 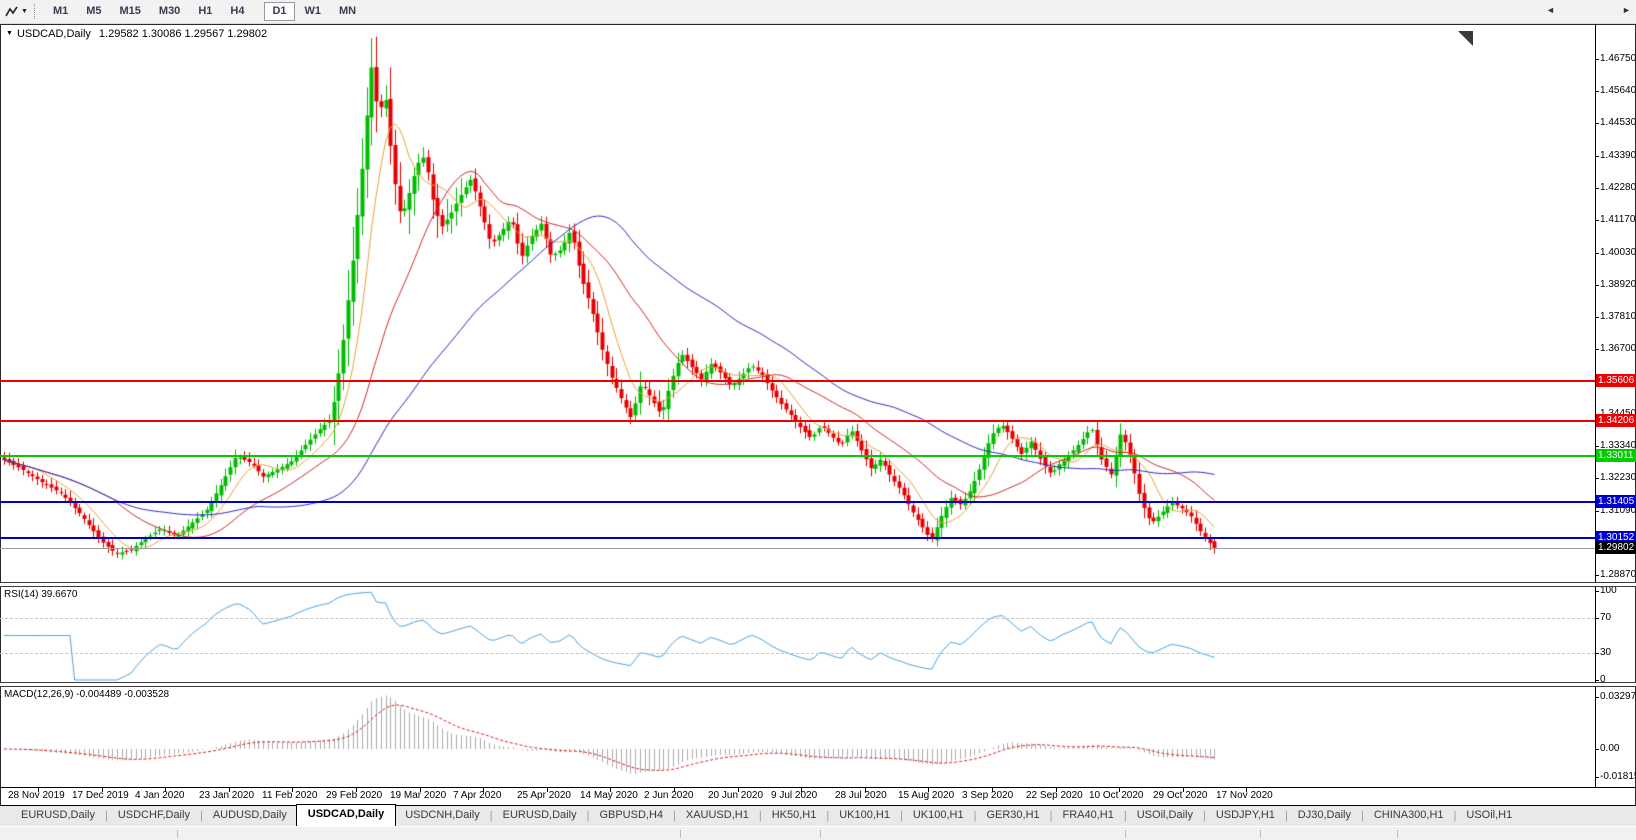 What do you see at coordinates (1618, 187) in the screenshot?
I see `price-tick-label: 1.42280` at bounding box center [1618, 187].